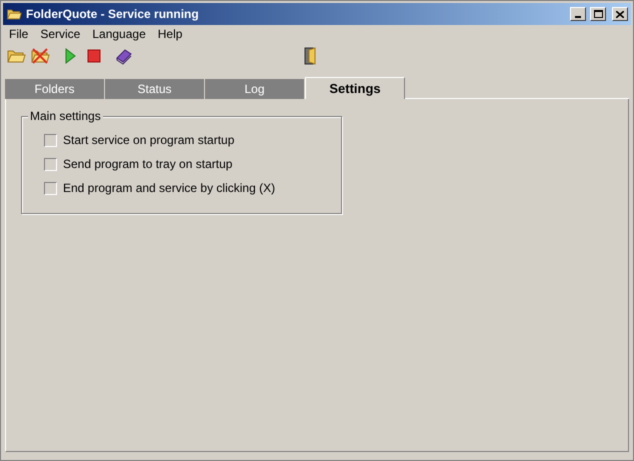  I want to click on maximize-icon, so click(598, 14).